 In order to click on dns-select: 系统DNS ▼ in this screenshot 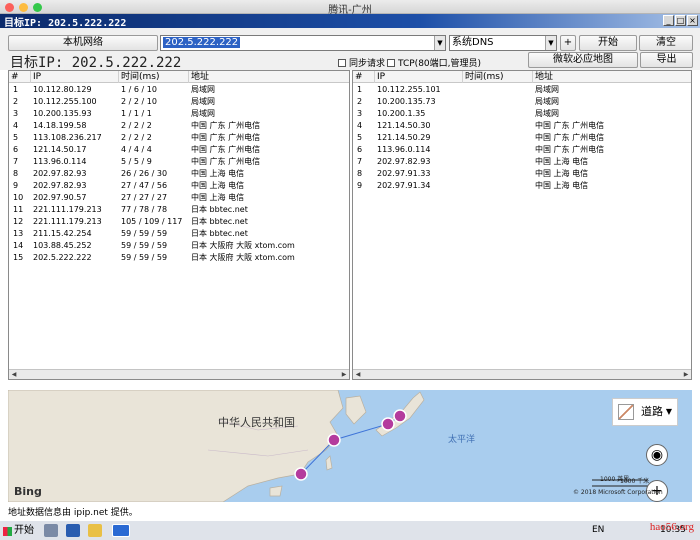, I will do `click(503, 43)`.